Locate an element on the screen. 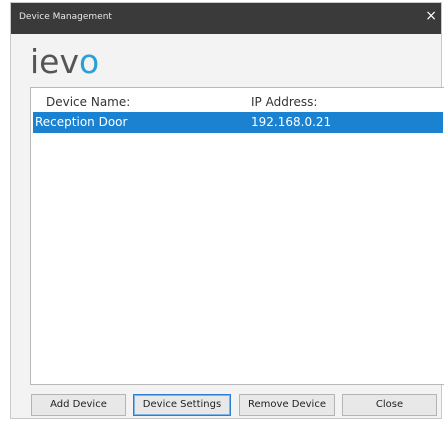 The image size is (444, 425). column-header-device-name: Device Name: is located at coordinates (88, 102).